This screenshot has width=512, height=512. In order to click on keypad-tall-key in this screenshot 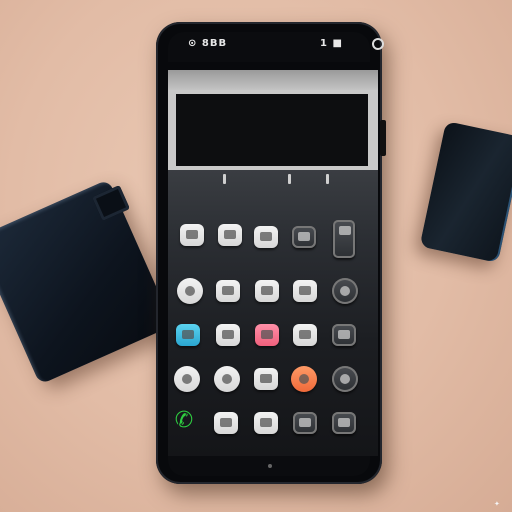, I will do `click(344, 239)`.